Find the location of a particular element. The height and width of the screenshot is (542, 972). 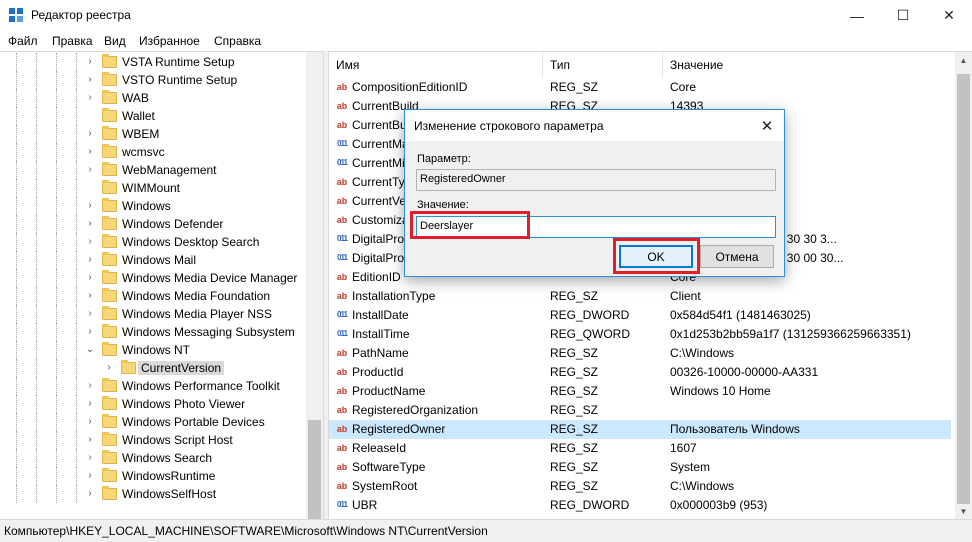

close-button: ✕ is located at coordinates (949, 15).